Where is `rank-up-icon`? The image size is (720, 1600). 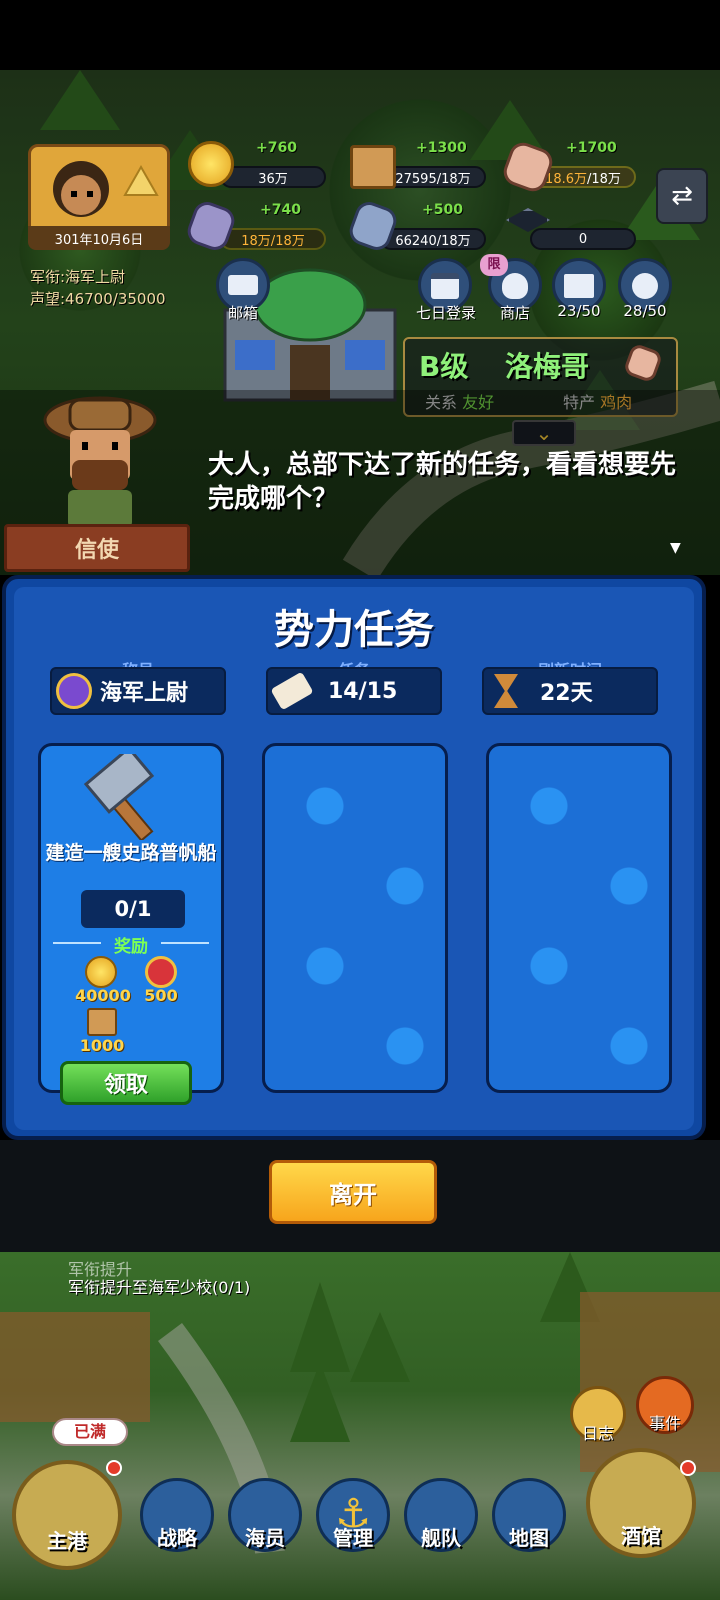
rank-up-icon is located at coordinates (141, 180).